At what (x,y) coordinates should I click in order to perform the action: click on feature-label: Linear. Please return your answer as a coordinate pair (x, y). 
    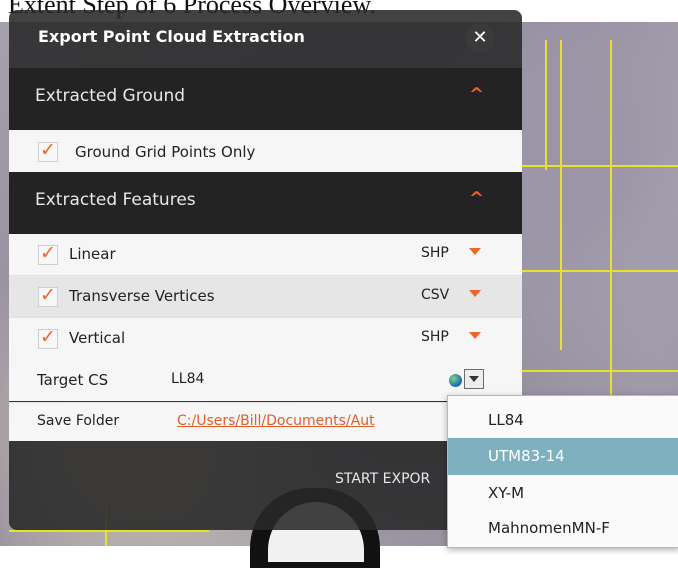
    Looking at the image, I should click on (92, 254).